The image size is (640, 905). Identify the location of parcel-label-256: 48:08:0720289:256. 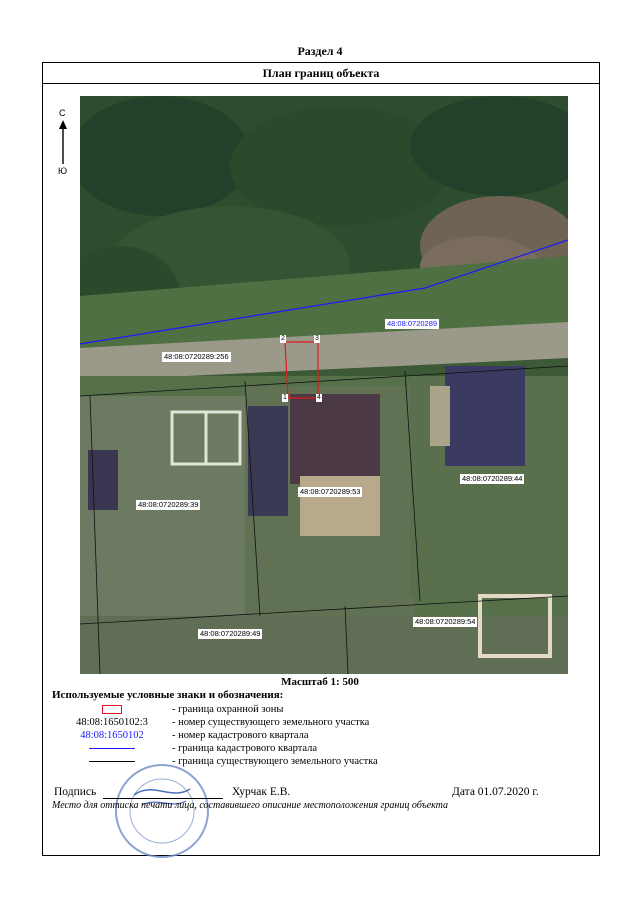
(196, 357).